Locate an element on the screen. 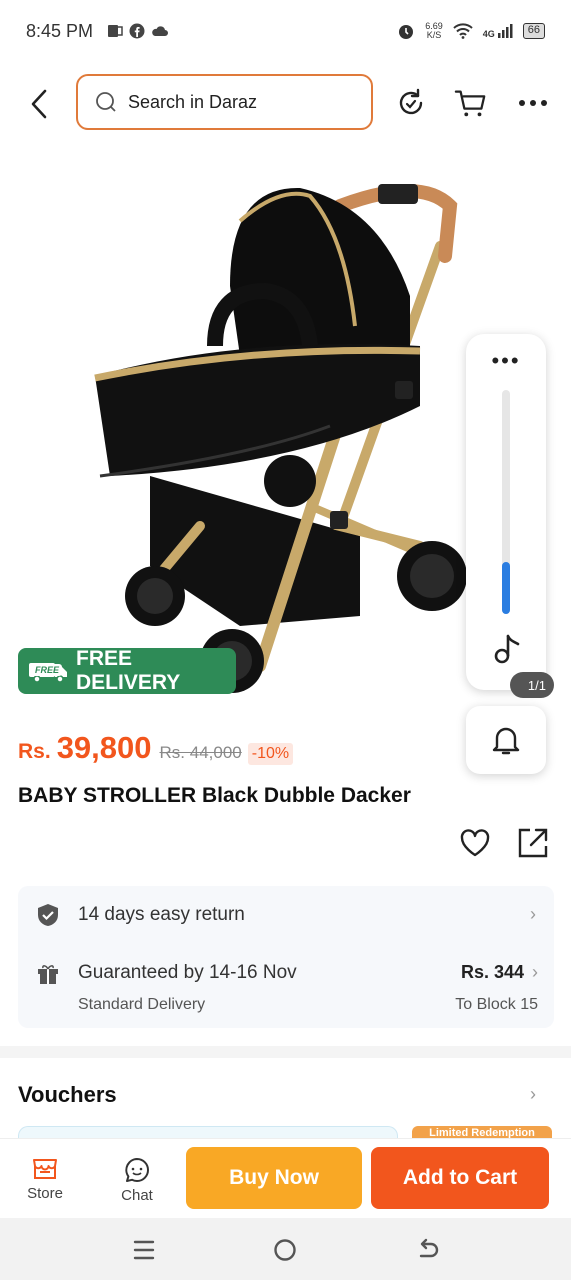 The width and height of the screenshot is (571, 1280). notification-icons is located at coordinates (138, 31).